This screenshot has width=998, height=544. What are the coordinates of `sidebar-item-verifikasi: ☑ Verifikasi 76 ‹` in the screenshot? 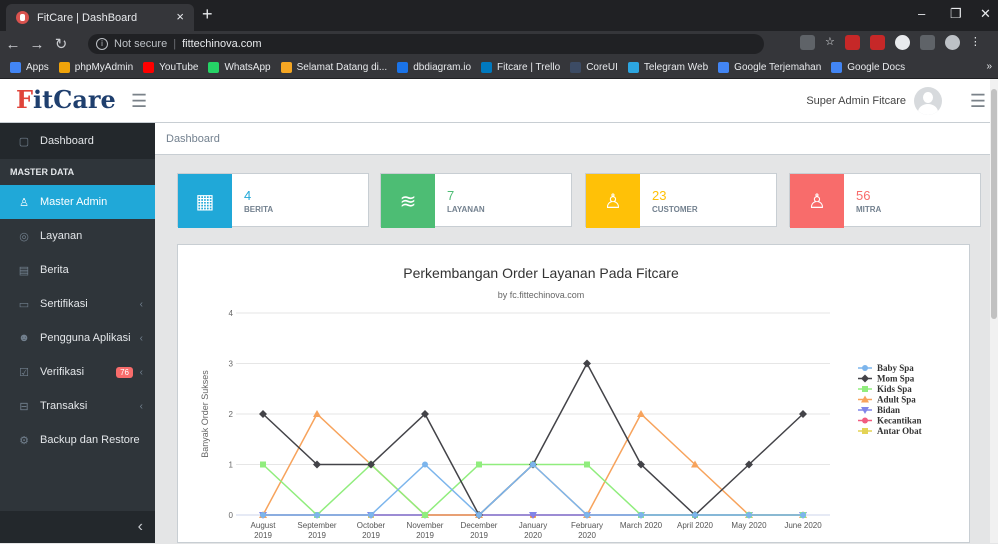 It's located at (77, 372).